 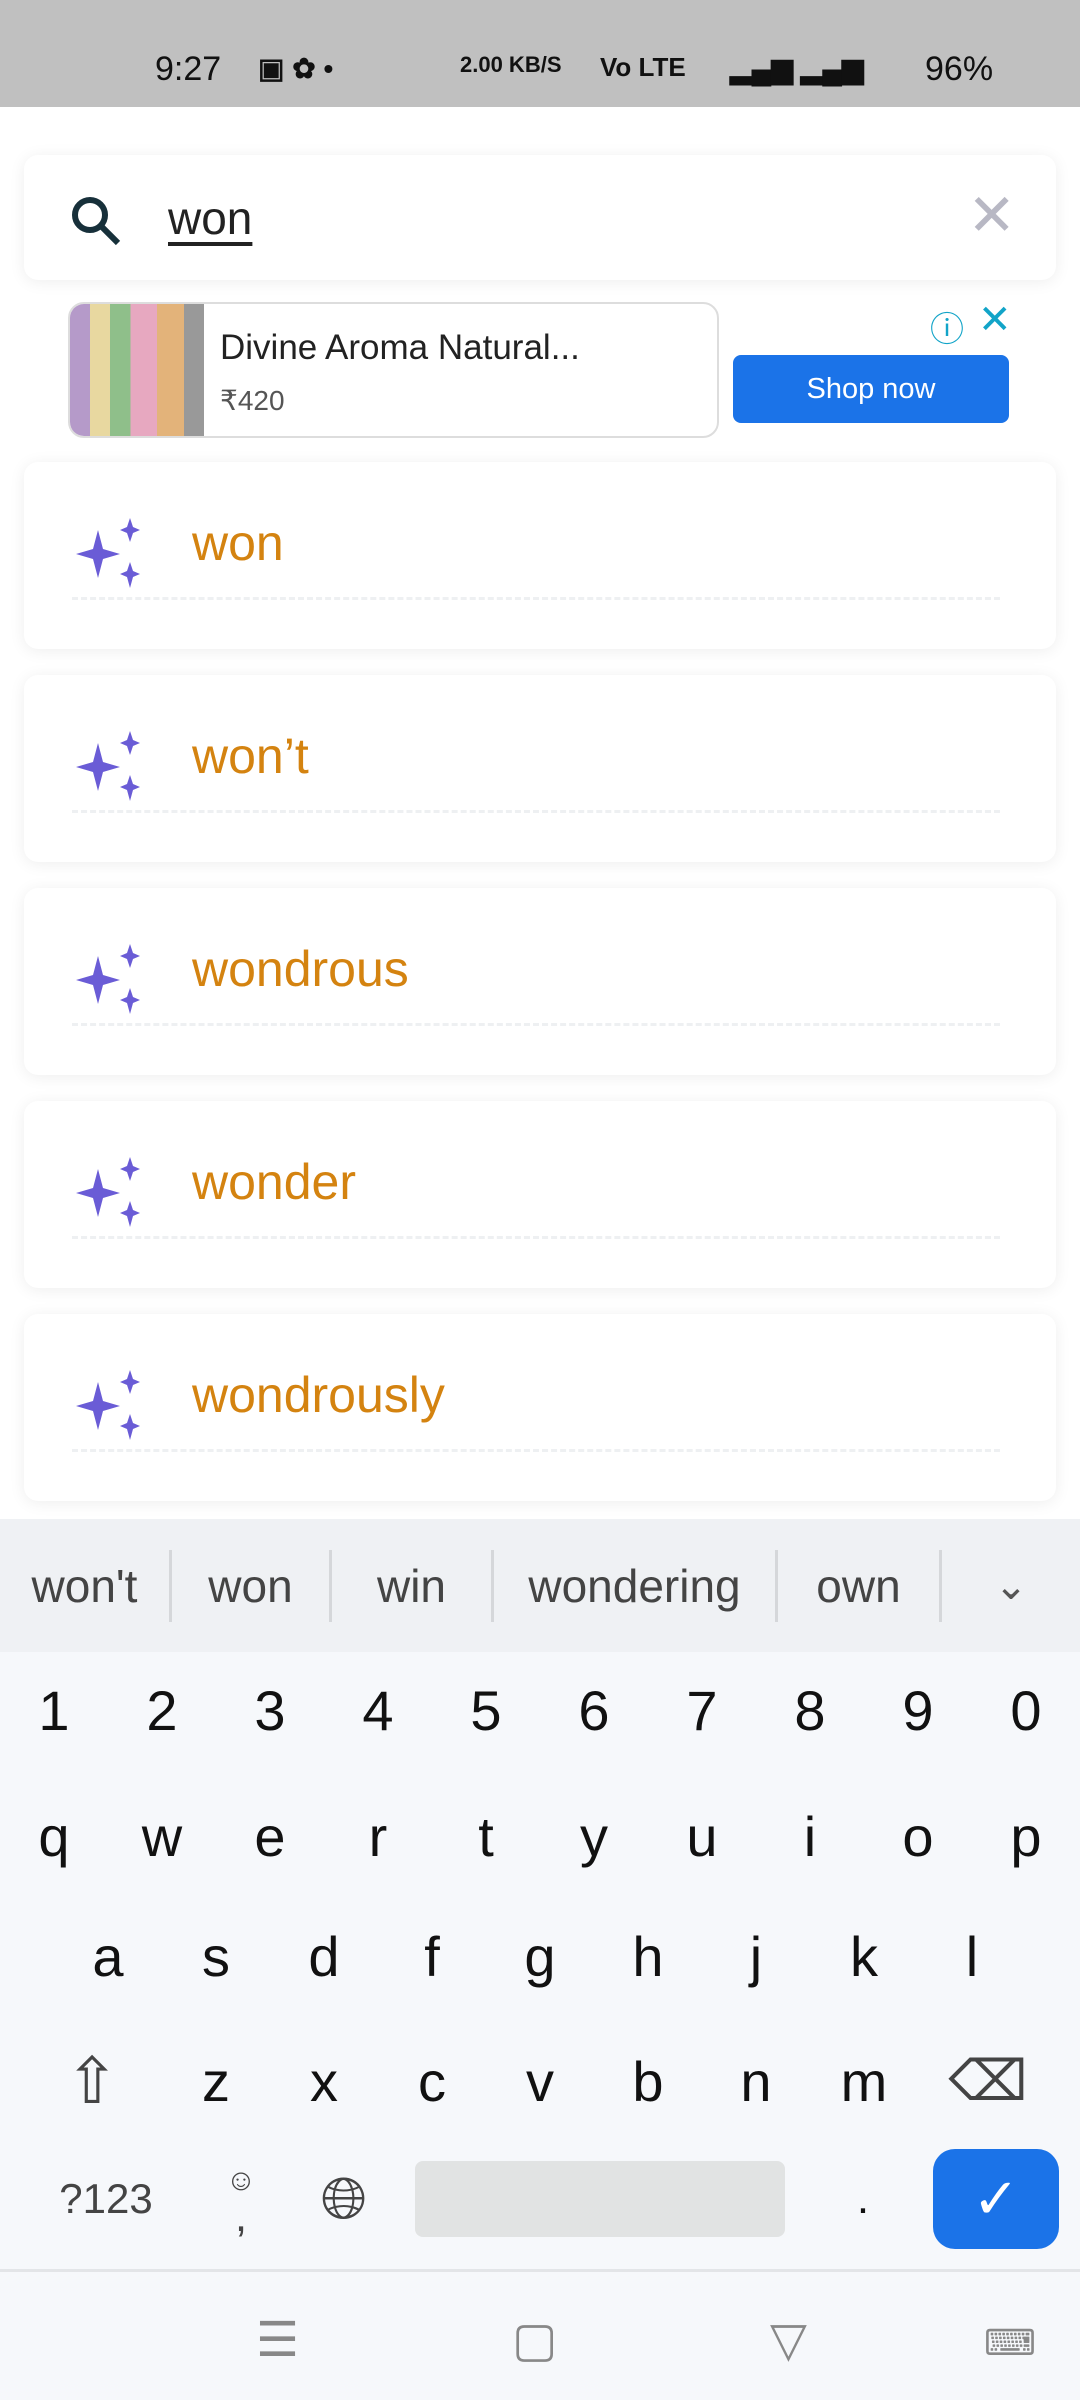 What do you see at coordinates (540, 555) in the screenshot?
I see `result-item: won` at bounding box center [540, 555].